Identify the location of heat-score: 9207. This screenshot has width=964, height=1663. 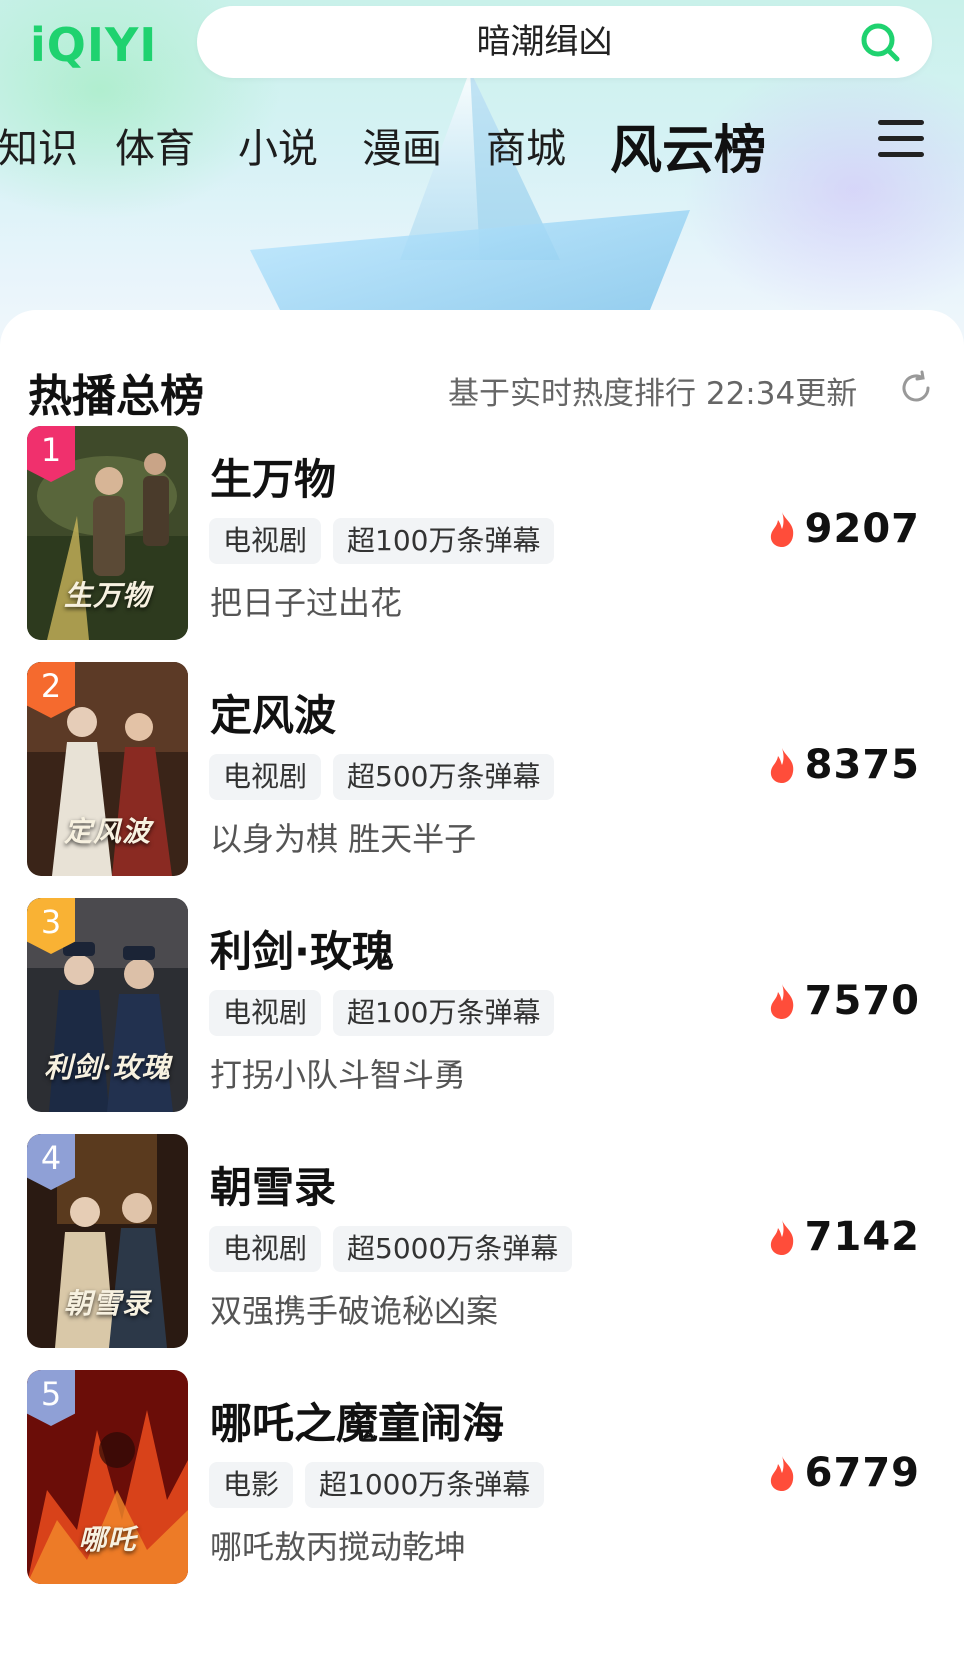
(843, 529).